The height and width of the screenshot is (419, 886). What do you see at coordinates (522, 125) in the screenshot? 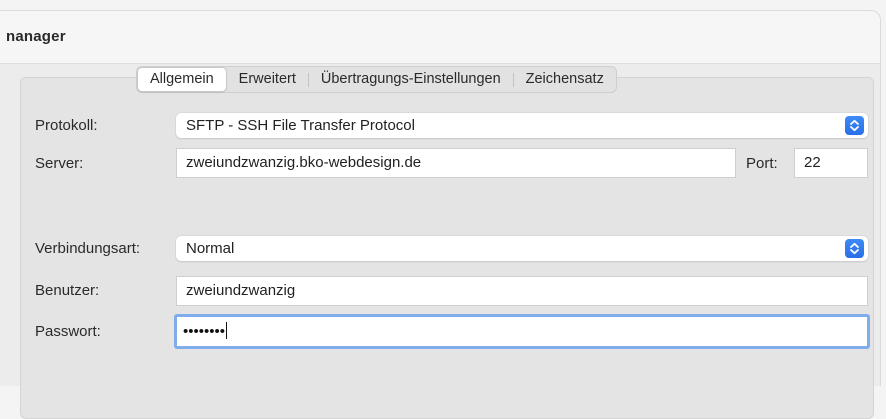
I see `protocol-select: SFTP - SSH File Transfer Protocol` at bounding box center [522, 125].